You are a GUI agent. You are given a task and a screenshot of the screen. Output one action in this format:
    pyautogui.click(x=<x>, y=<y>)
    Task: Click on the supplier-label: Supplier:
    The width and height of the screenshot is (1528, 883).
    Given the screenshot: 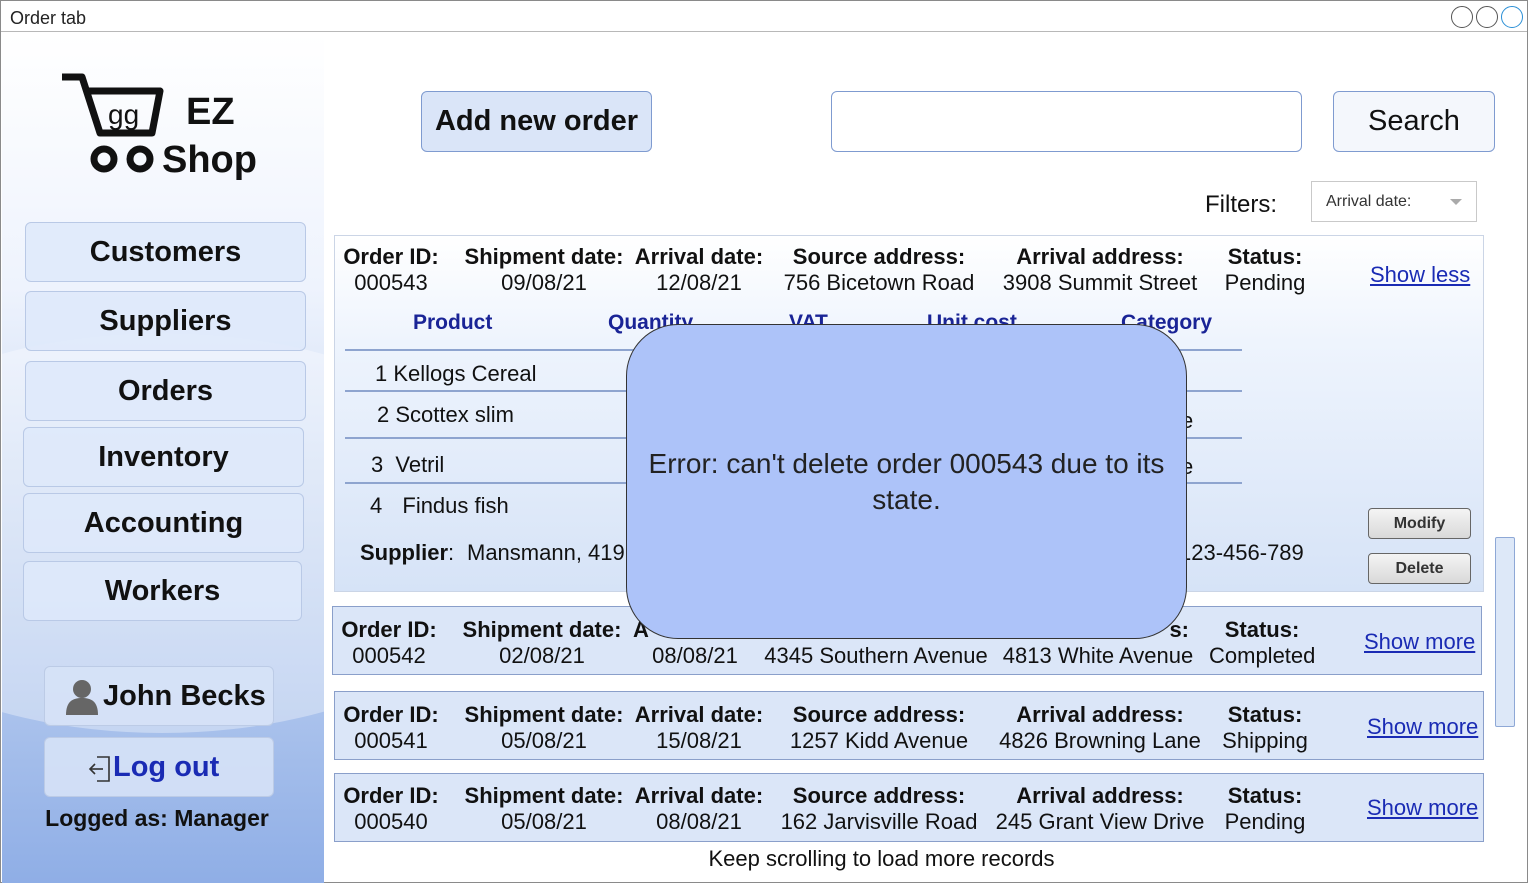 What is the action you would take?
    pyautogui.click(x=407, y=552)
    